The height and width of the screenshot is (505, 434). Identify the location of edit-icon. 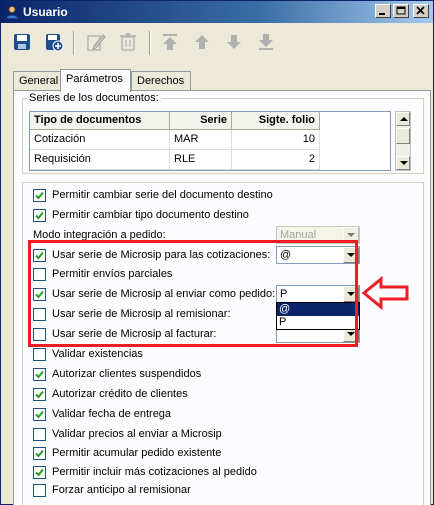
(97, 43).